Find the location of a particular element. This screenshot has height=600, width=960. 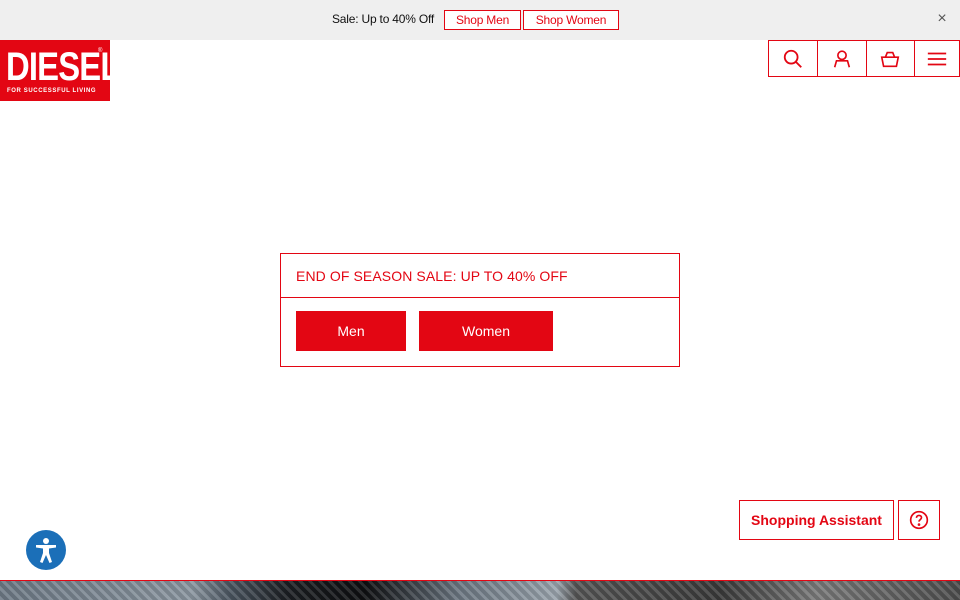

accessibility-icon is located at coordinates (46, 550).